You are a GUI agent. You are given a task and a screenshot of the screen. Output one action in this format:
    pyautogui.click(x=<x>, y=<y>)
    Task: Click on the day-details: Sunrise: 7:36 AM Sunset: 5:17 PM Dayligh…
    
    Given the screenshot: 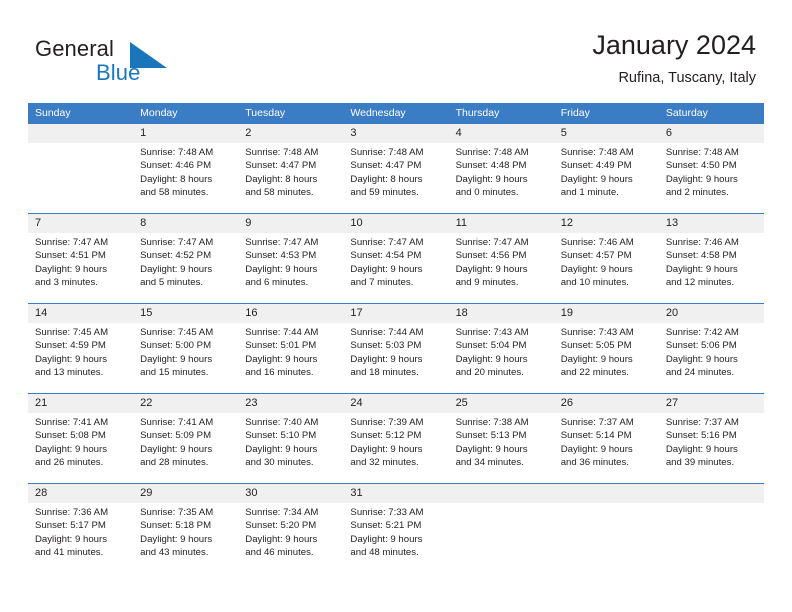 What is the action you would take?
    pyautogui.click(x=80, y=531)
    